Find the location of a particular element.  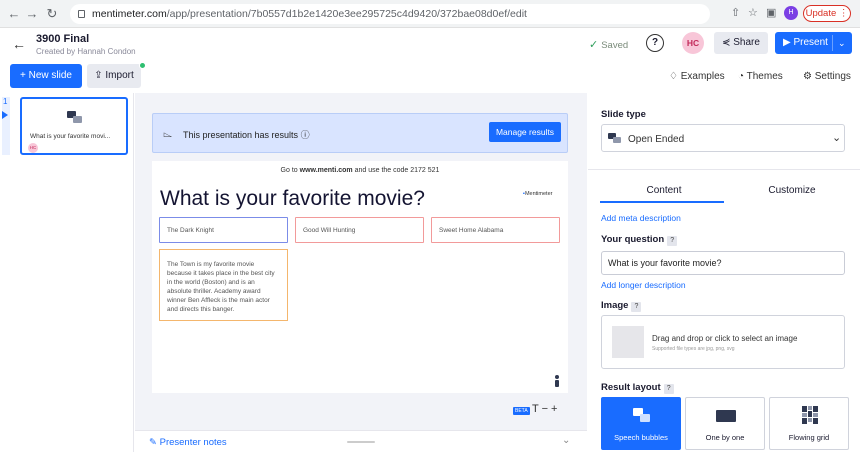

slide-type-heading: Slide type is located at coordinates (623, 114).